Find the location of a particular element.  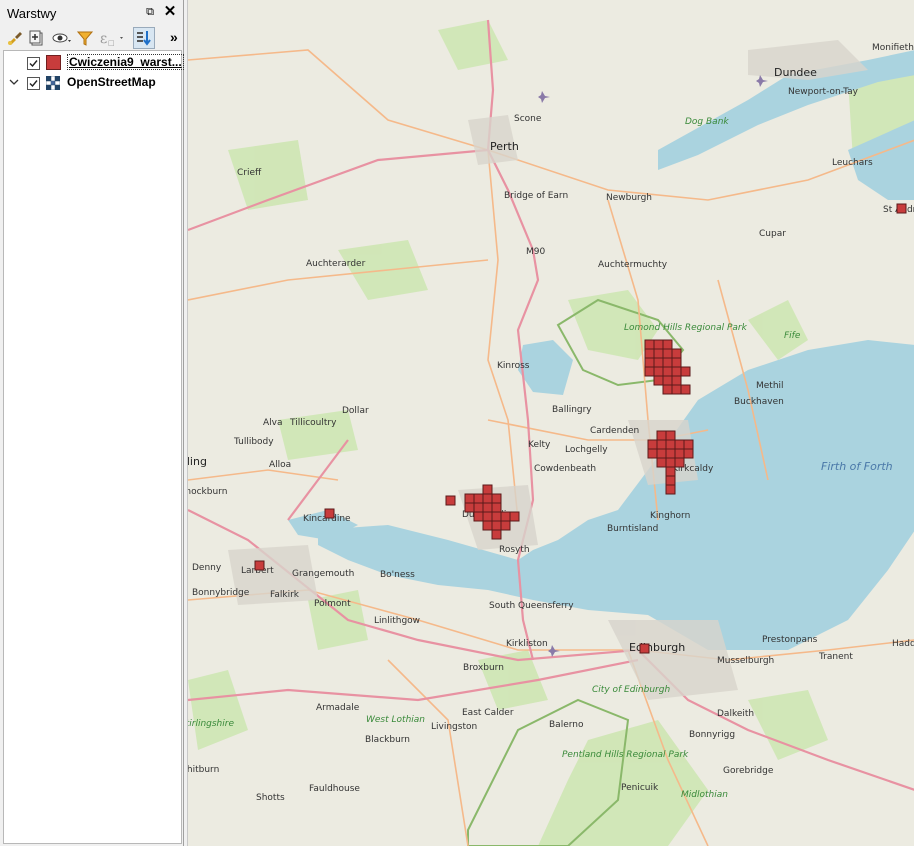

layers-toolbar: ε □ » is located at coordinates (92, 38).